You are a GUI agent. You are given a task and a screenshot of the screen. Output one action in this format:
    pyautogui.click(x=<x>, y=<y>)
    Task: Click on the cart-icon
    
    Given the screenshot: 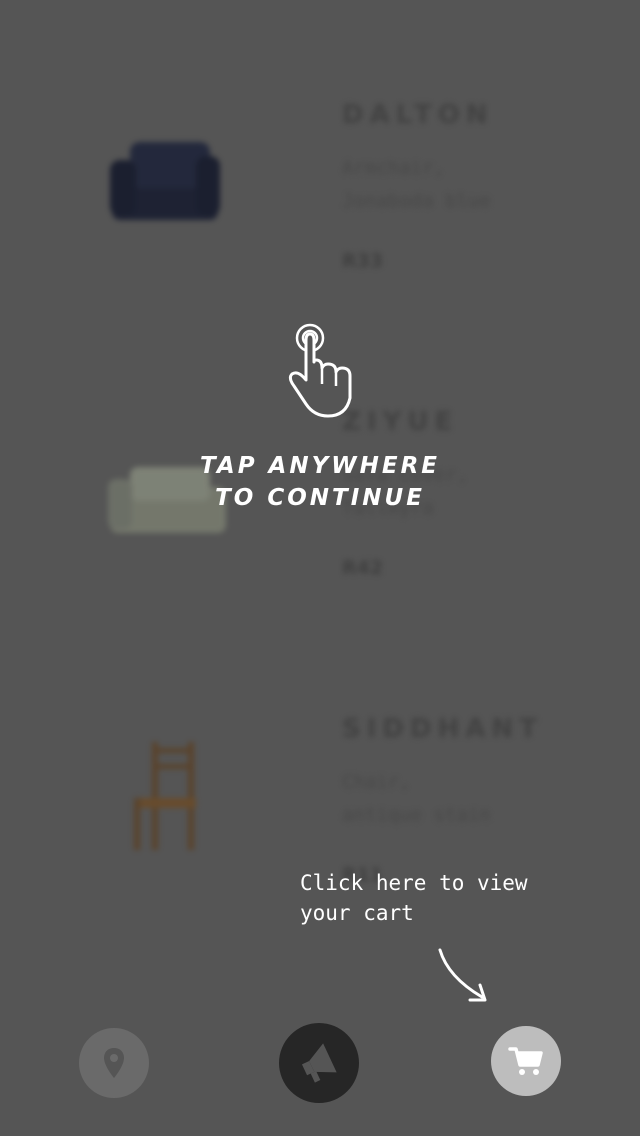 What is the action you would take?
    pyautogui.click(x=525, y=1061)
    